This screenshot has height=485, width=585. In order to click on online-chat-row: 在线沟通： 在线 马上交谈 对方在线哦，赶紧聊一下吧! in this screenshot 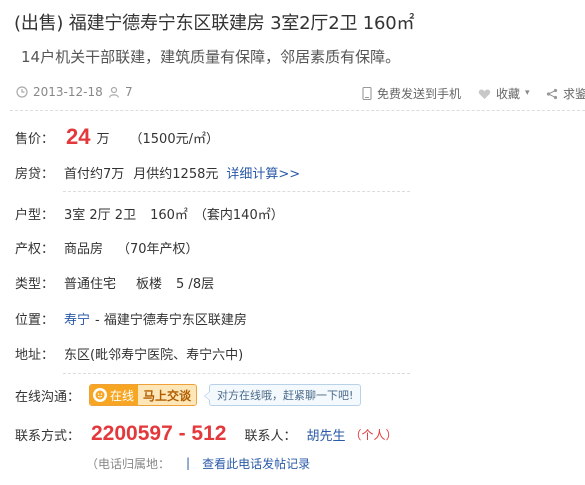, I will do `click(188, 395)`.